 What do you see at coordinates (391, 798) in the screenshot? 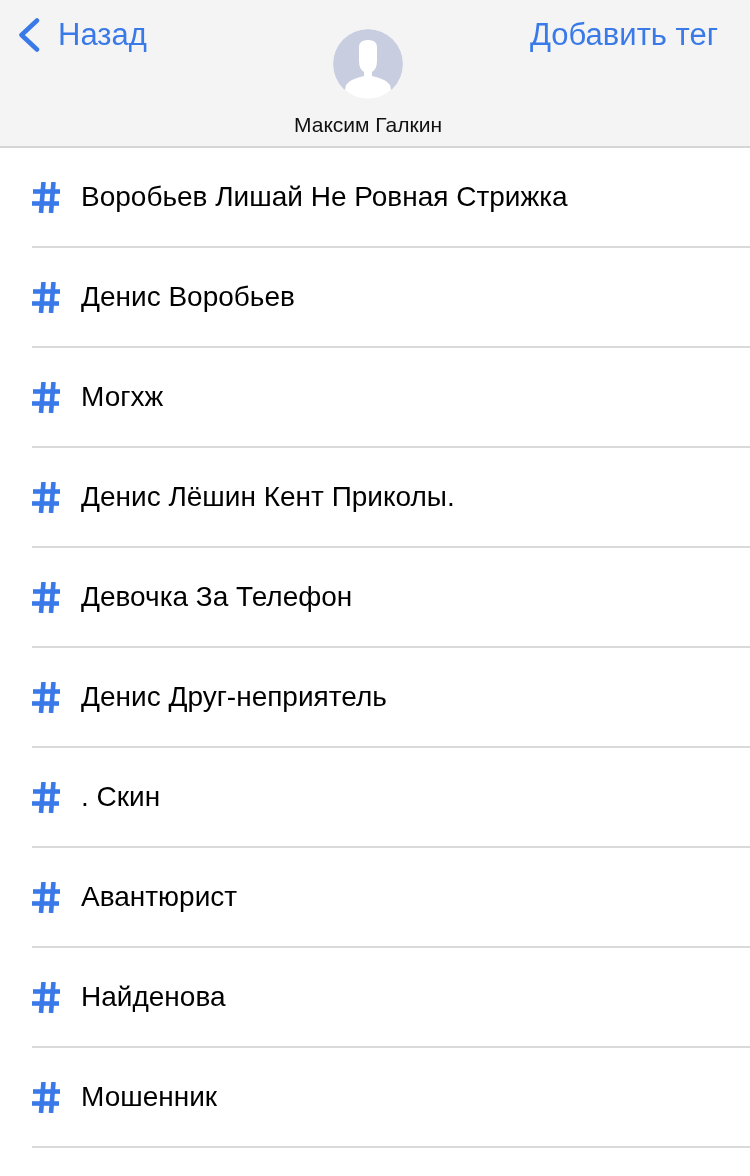
I see `tag-item: . Скин` at bounding box center [391, 798].